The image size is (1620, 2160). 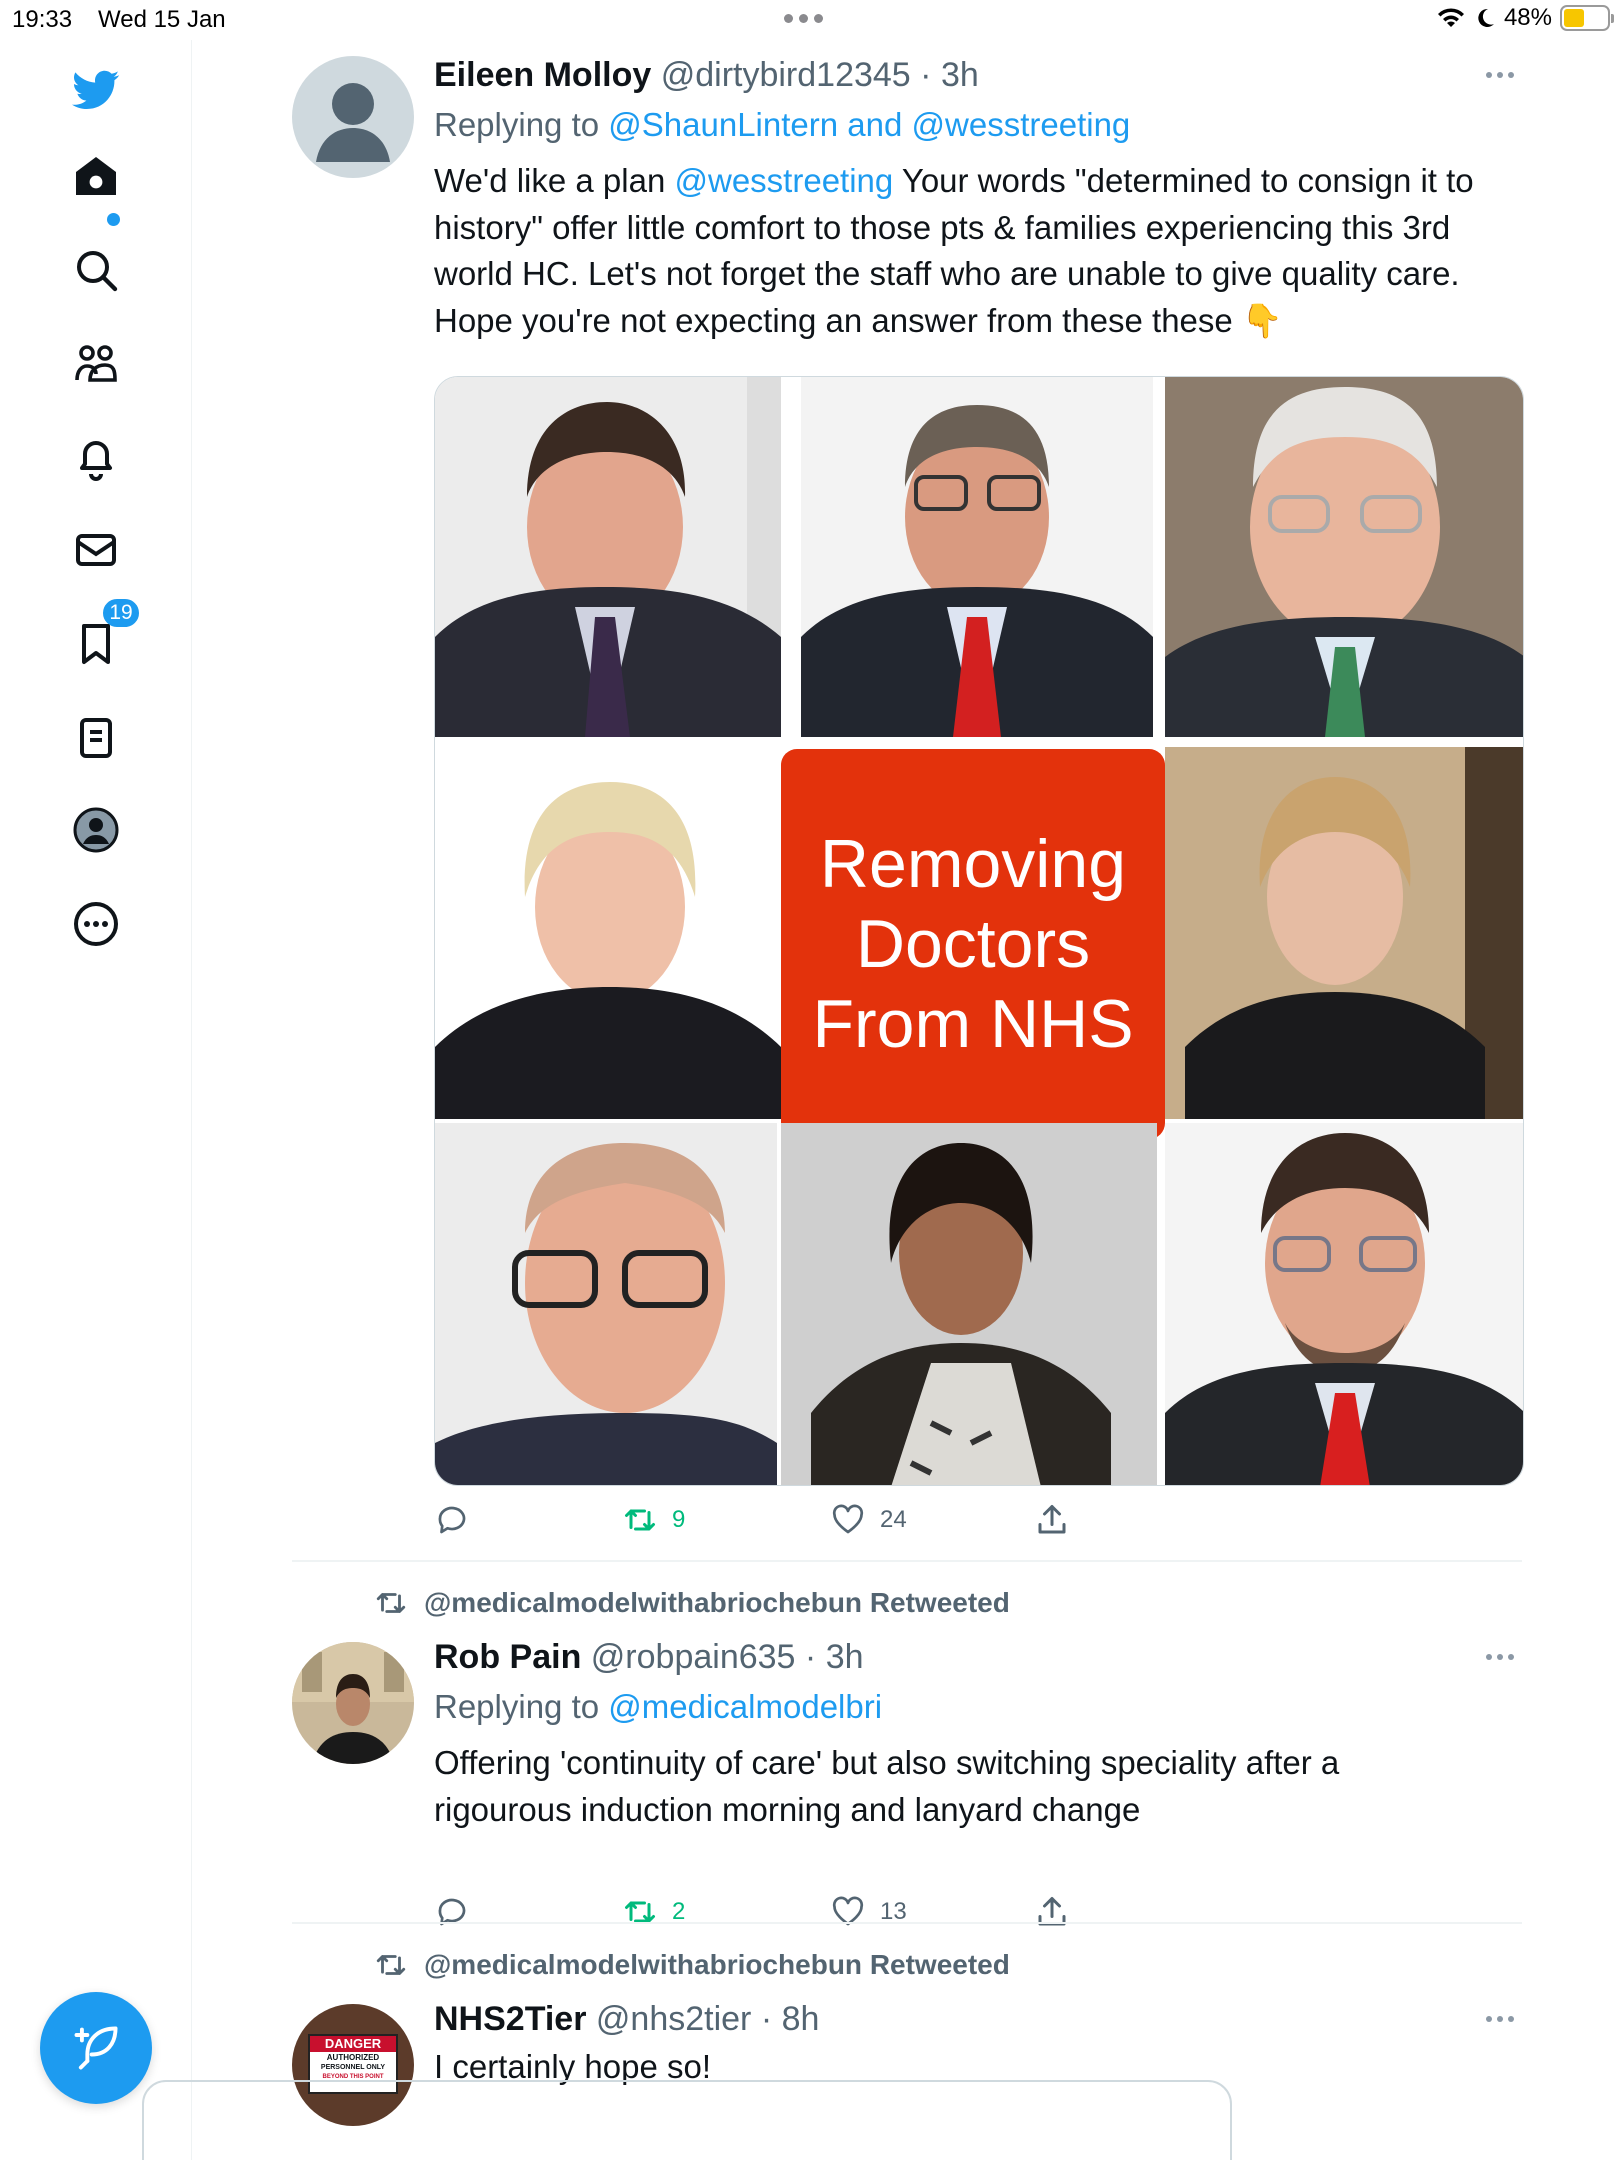 What do you see at coordinates (687, 2120) in the screenshot?
I see `quoted-tweet-card` at bounding box center [687, 2120].